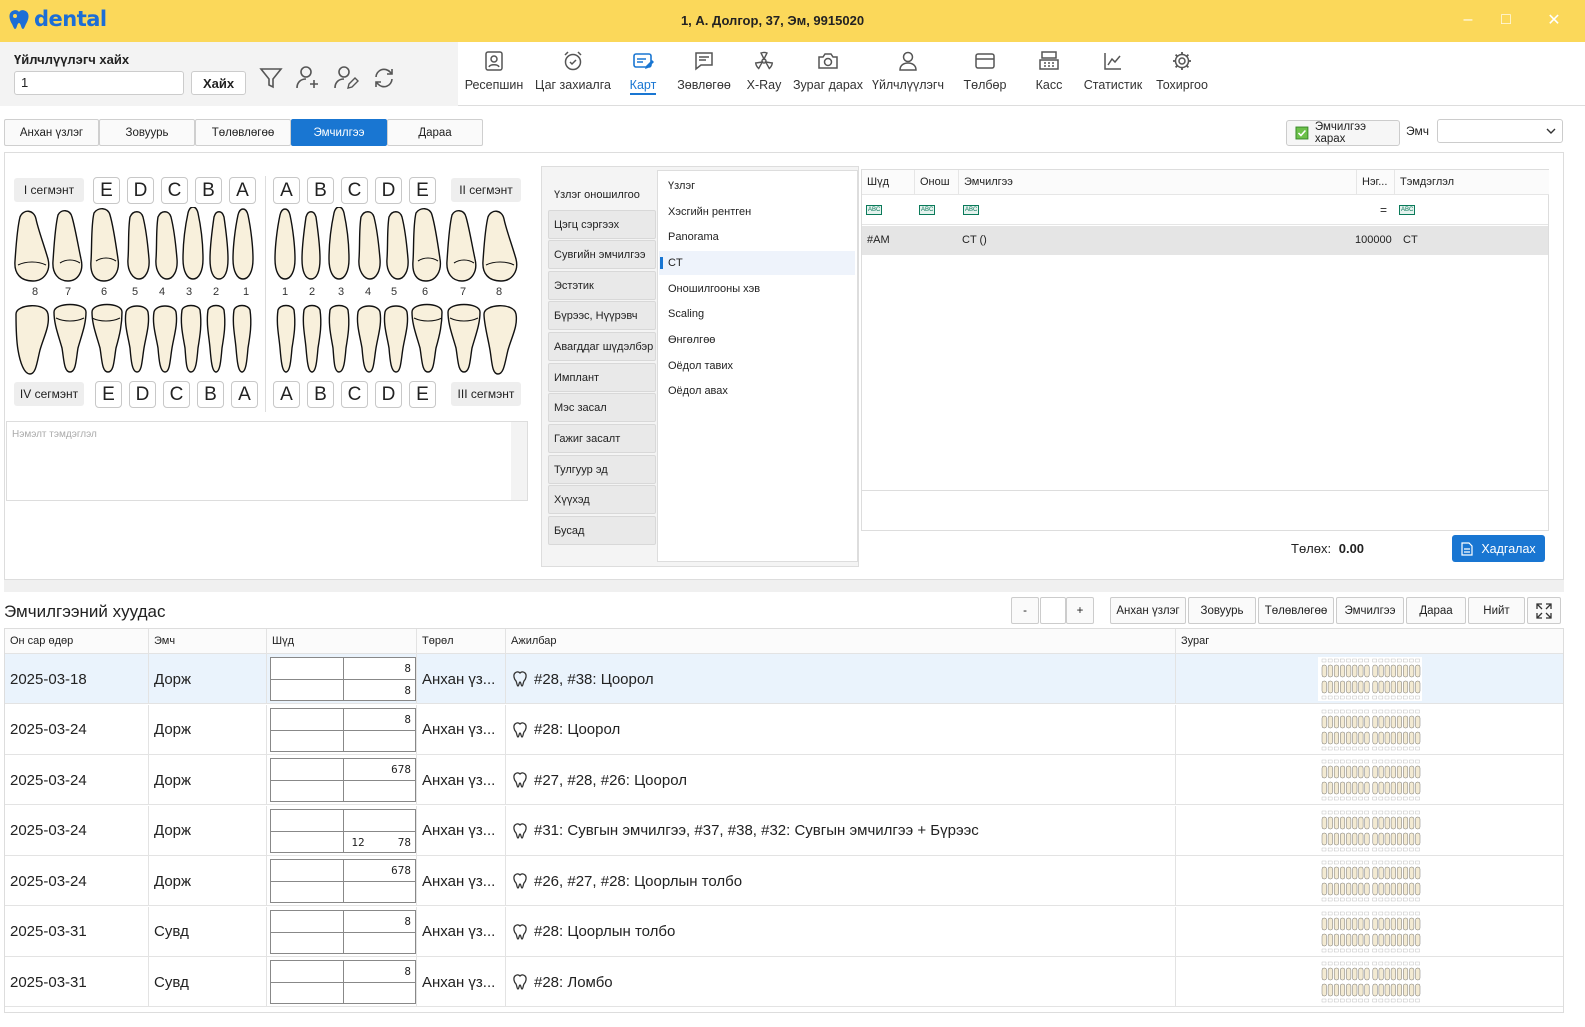 The width and height of the screenshot is (1585, 1027). Describe the element at coordinates (1498, 548) in the screenshot. I see `save-button: Хадгалах` at that location.